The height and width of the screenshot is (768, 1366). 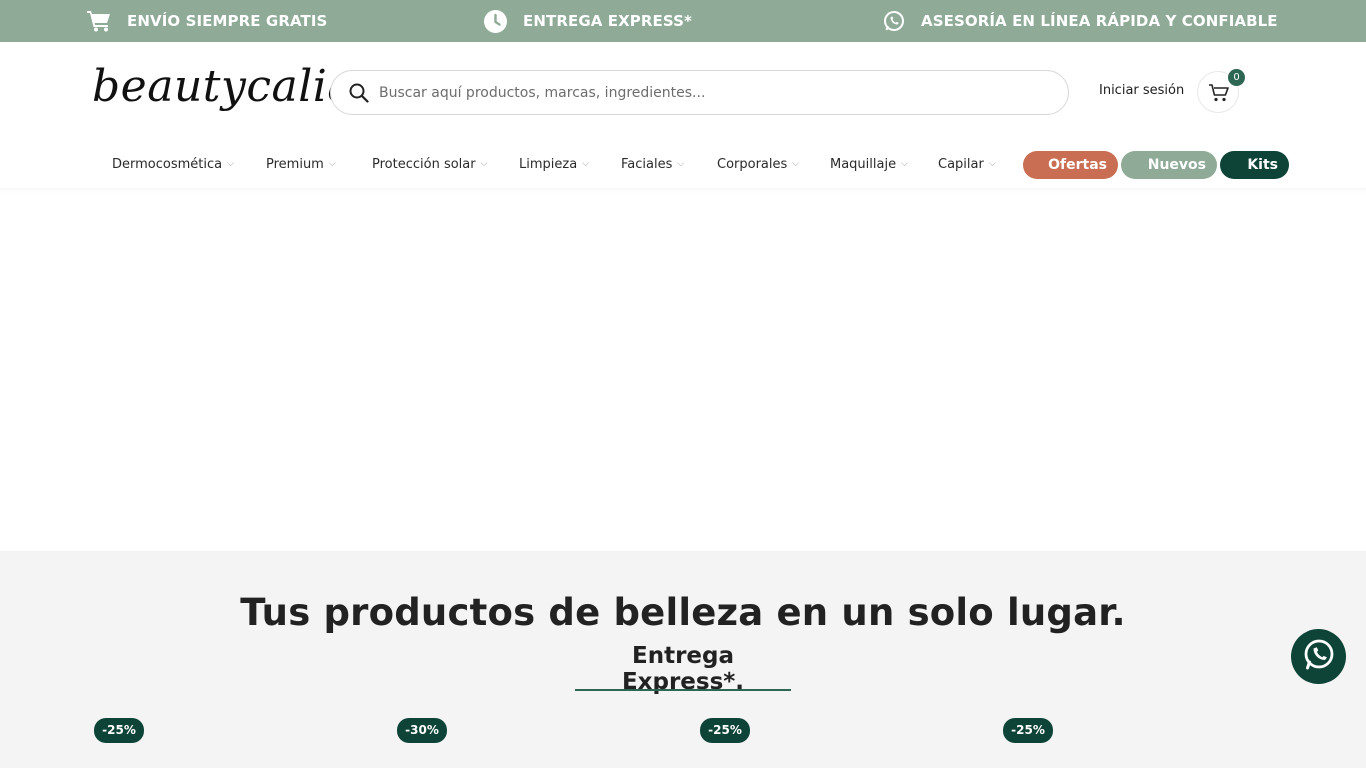 I want to click on kits-button: Kits, so click(x=1254, y=165).